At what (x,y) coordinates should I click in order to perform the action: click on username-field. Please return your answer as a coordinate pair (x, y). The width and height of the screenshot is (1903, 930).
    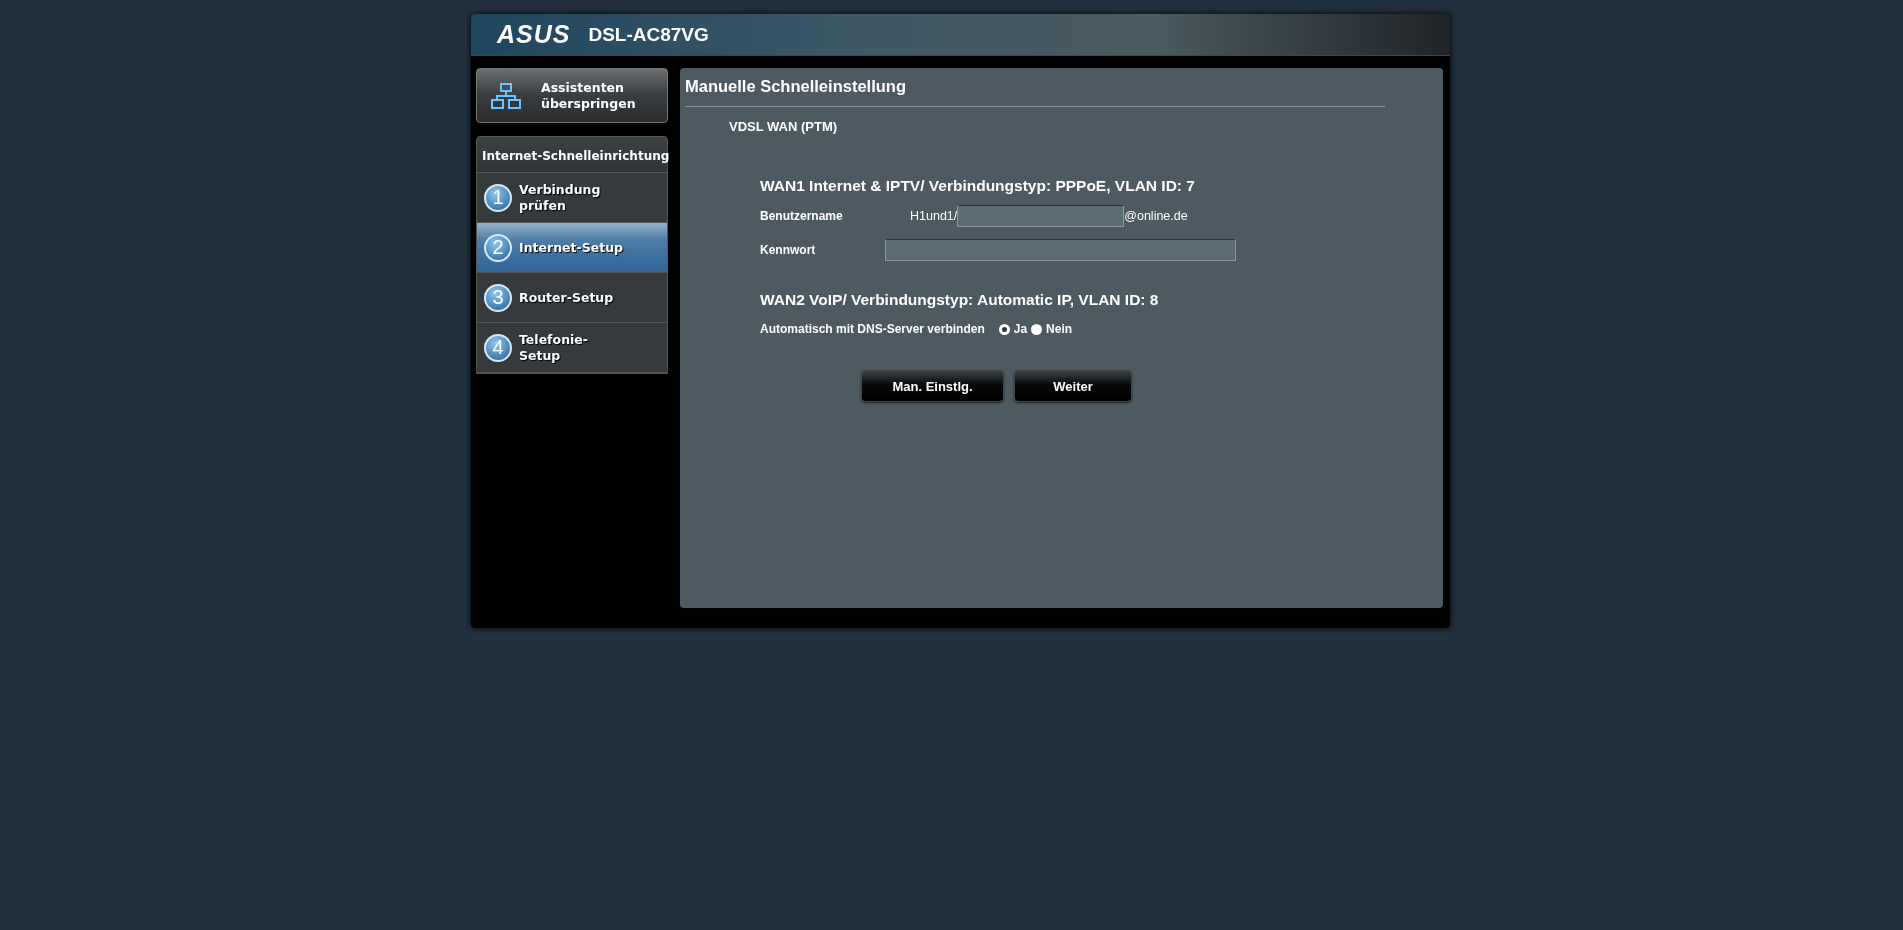
    Looking at the image, I should click on (1041, 216).